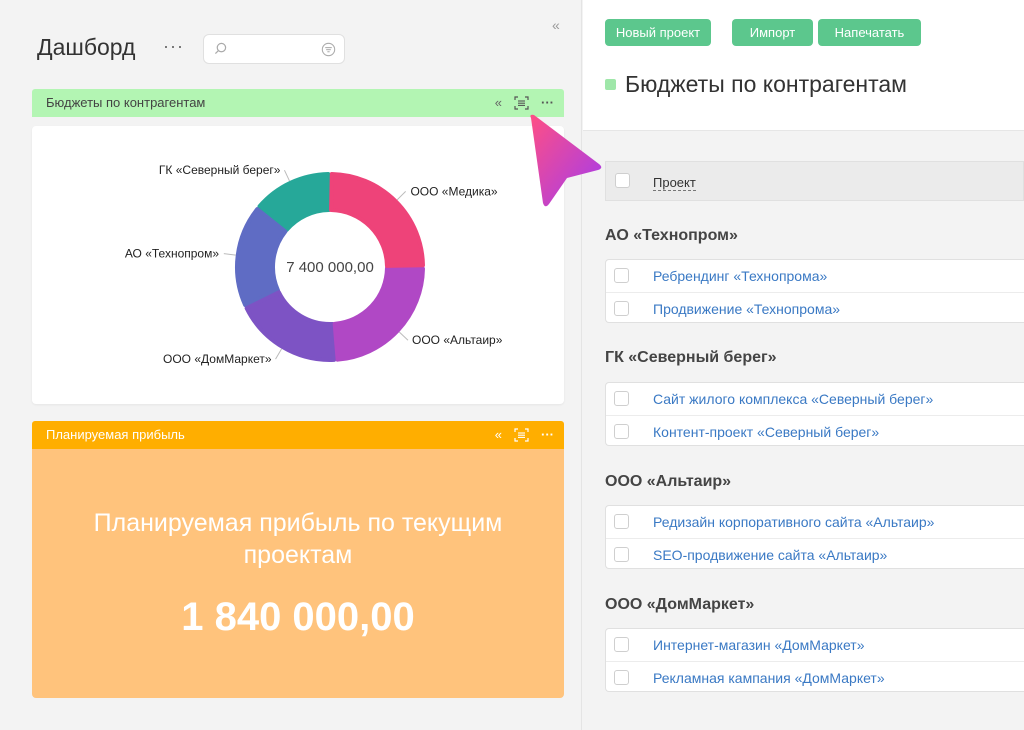 Image resolution: width=1024 pixels, height=730 pixels. I want to click on table-row: Сайт жилого комплекса «Северный берег», so click(815, 399).